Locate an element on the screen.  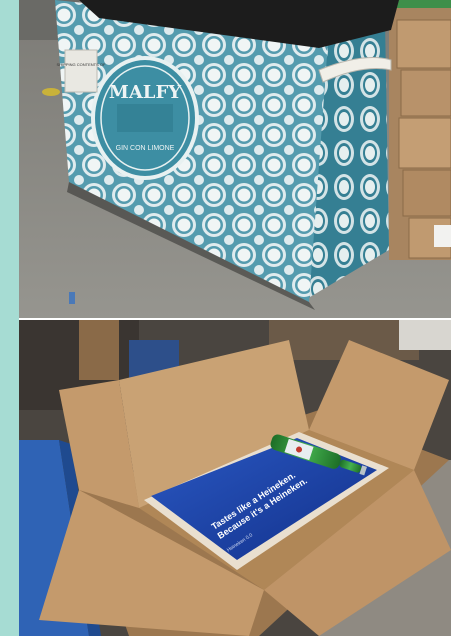
cooler-brand-text: MALFY is located at coordinates (145, 92).